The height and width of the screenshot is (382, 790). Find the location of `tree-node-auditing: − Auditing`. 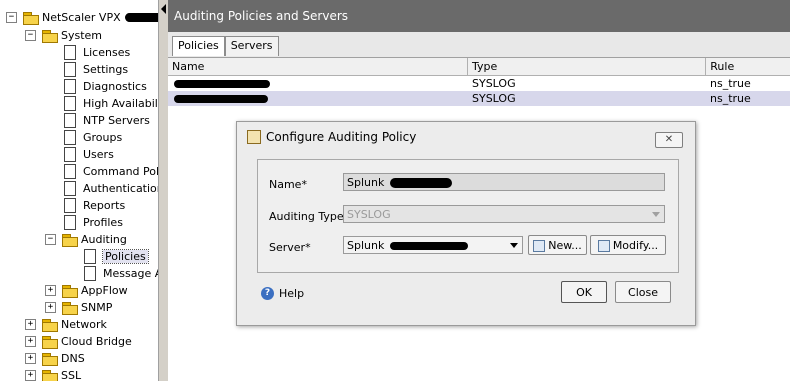

tree-node-auditing: − Auditing is located at coordinates (86, 239).